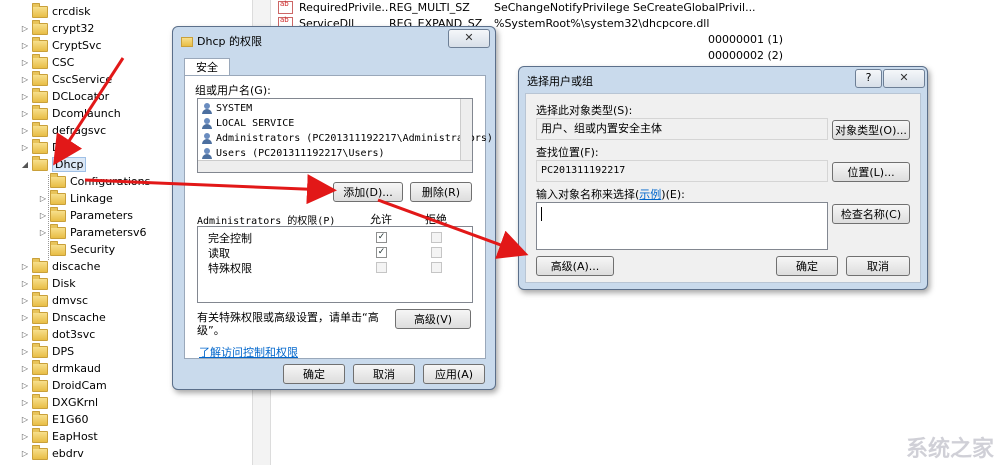 The height and width of the screenshot is (465, 1000). Describe the element at coordinates (210, 189) in the screenshot. I see `arrow-to-add-button` at that location.